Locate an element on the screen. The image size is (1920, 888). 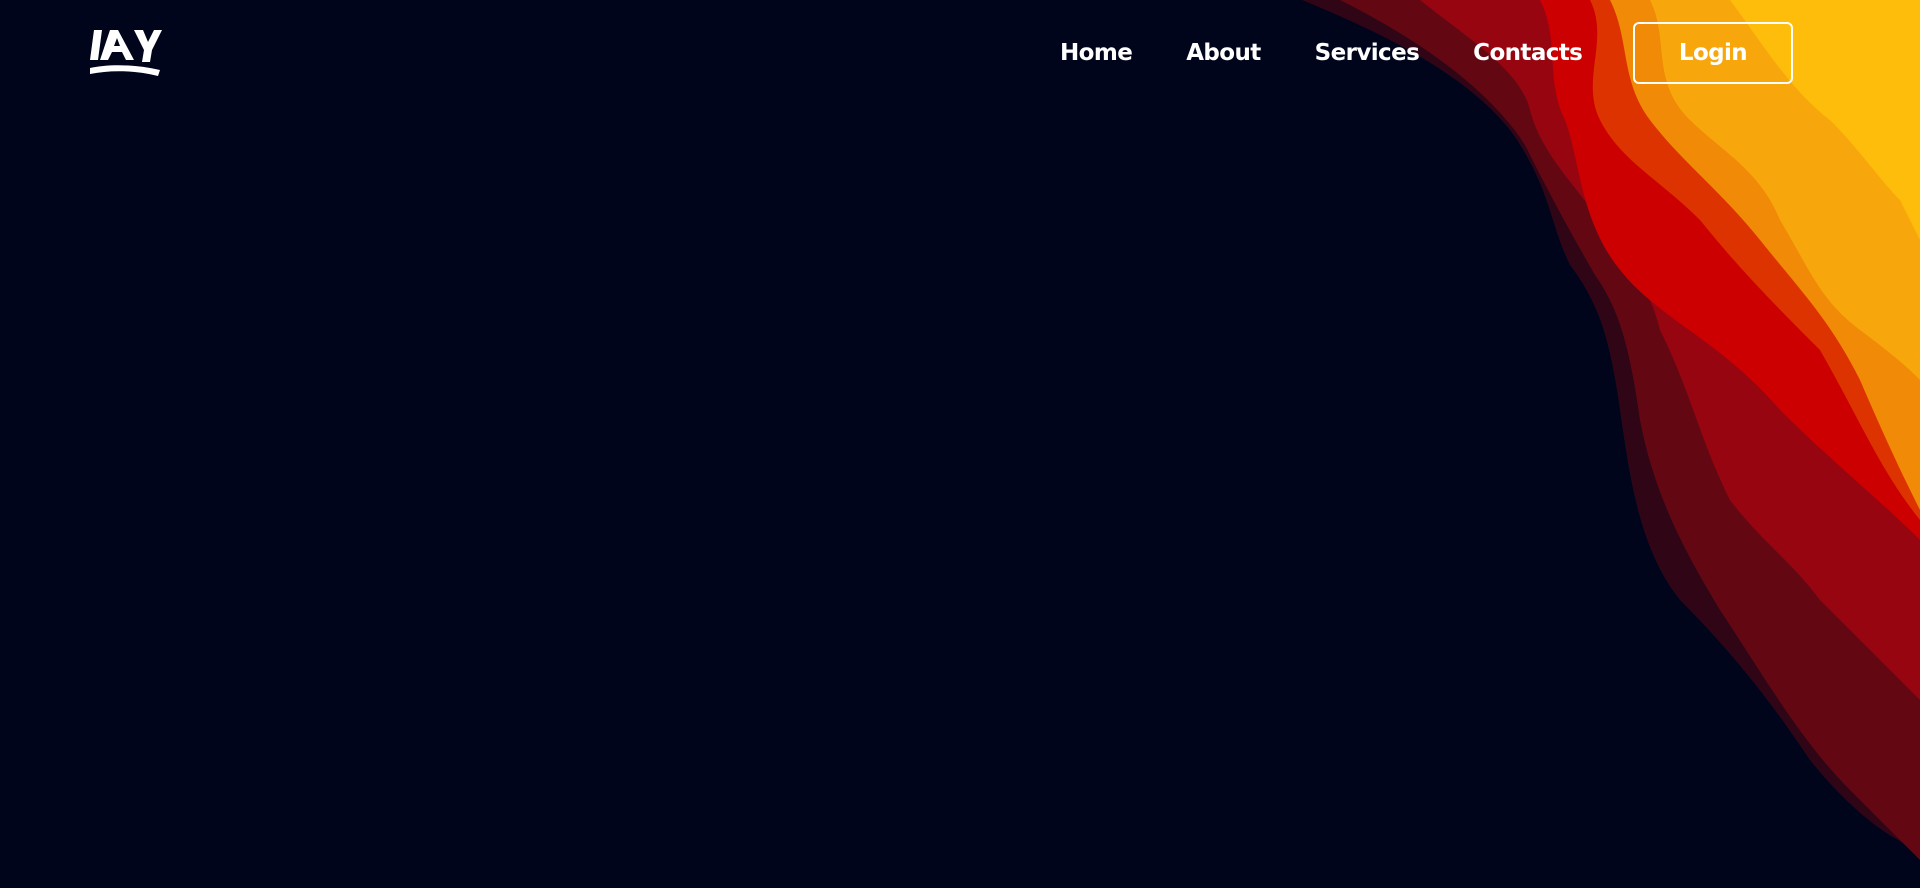
nav-link-about: About is located at coordinates (1223, 53).